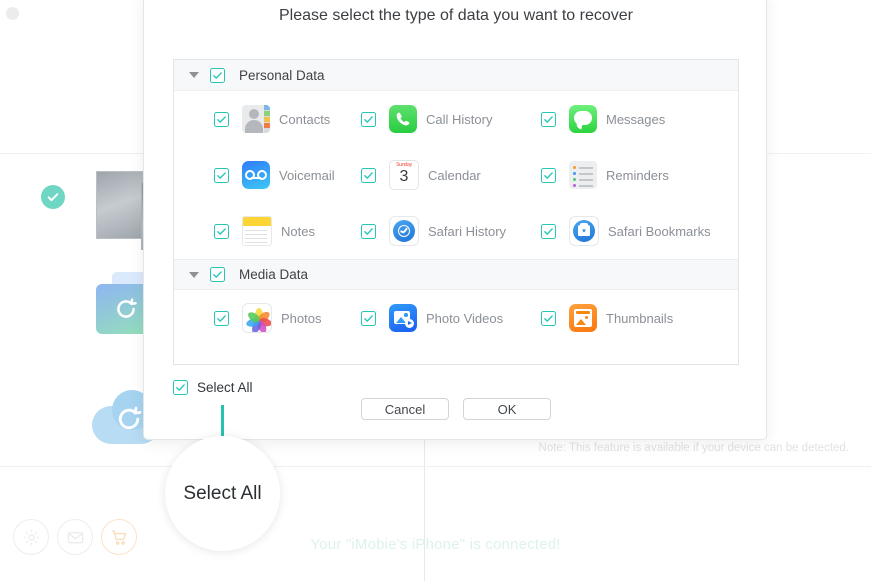 The height and width of the screenshot is (581, 871). Describe the element at coordinates (257, 231) in the screenshot. I see `notes-icon` at that location.